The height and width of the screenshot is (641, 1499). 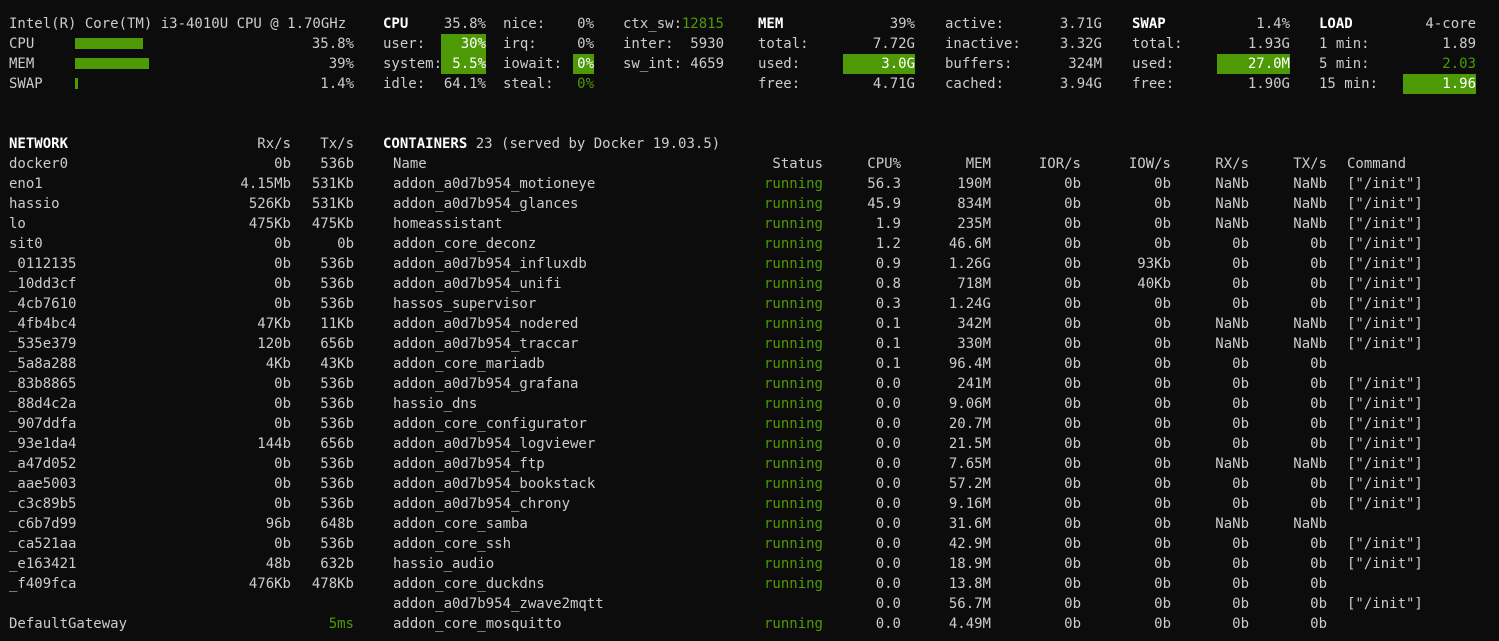 What do you see at coordinates (1344, 64) in the screenshot?
I see `load-5min-label: 5 min:` at bounding box center [1344, 64].